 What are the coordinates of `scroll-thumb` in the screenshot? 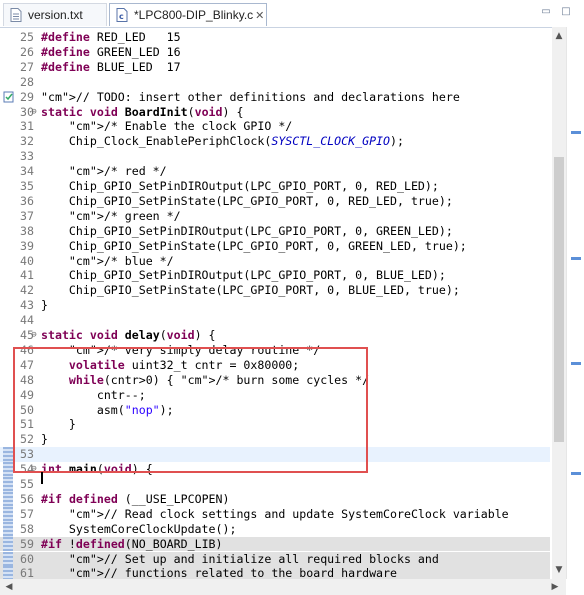 It's located at (559, 299).